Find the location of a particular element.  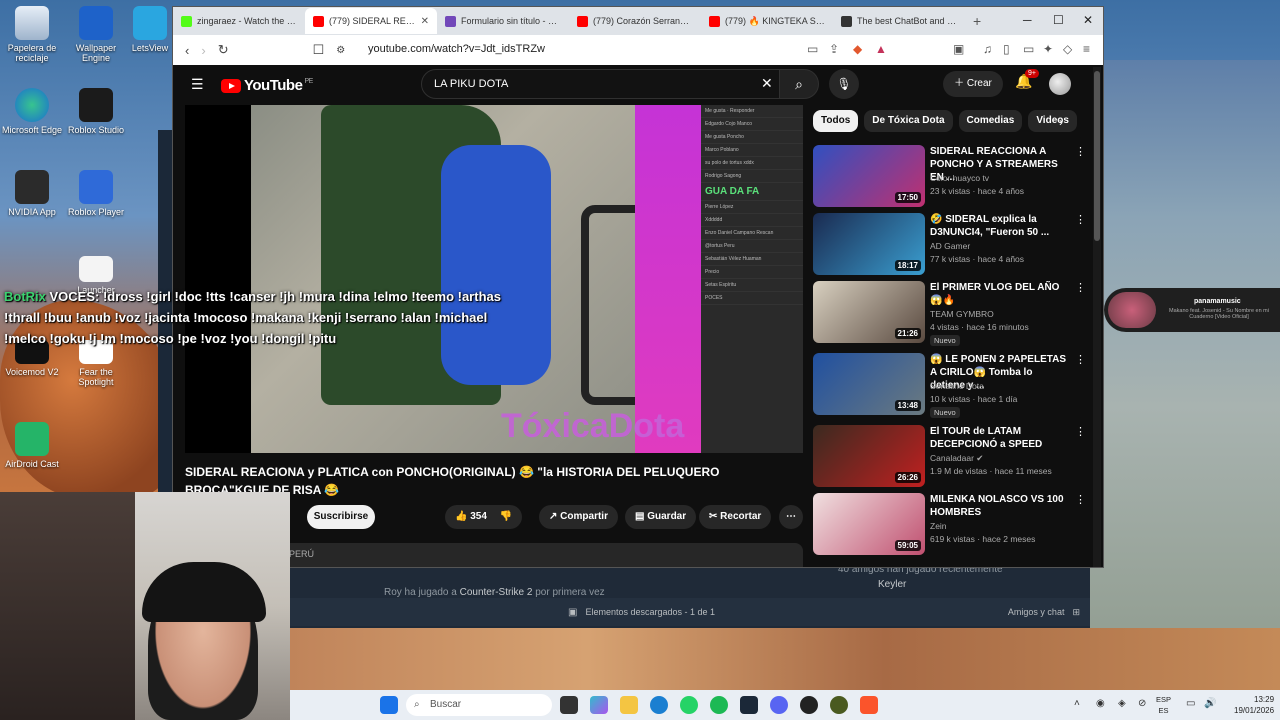

desktop-icon-recycle-bin: Papelera de reciclaje is located at coordinates (32, 34).